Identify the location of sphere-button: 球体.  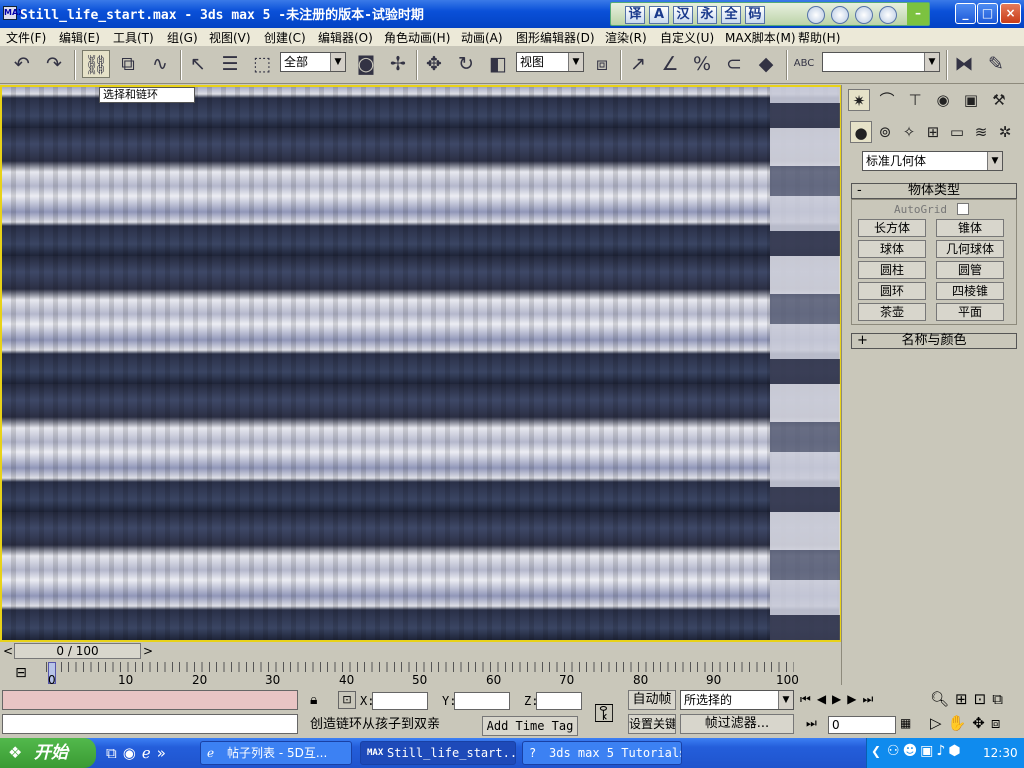
(892, 249).